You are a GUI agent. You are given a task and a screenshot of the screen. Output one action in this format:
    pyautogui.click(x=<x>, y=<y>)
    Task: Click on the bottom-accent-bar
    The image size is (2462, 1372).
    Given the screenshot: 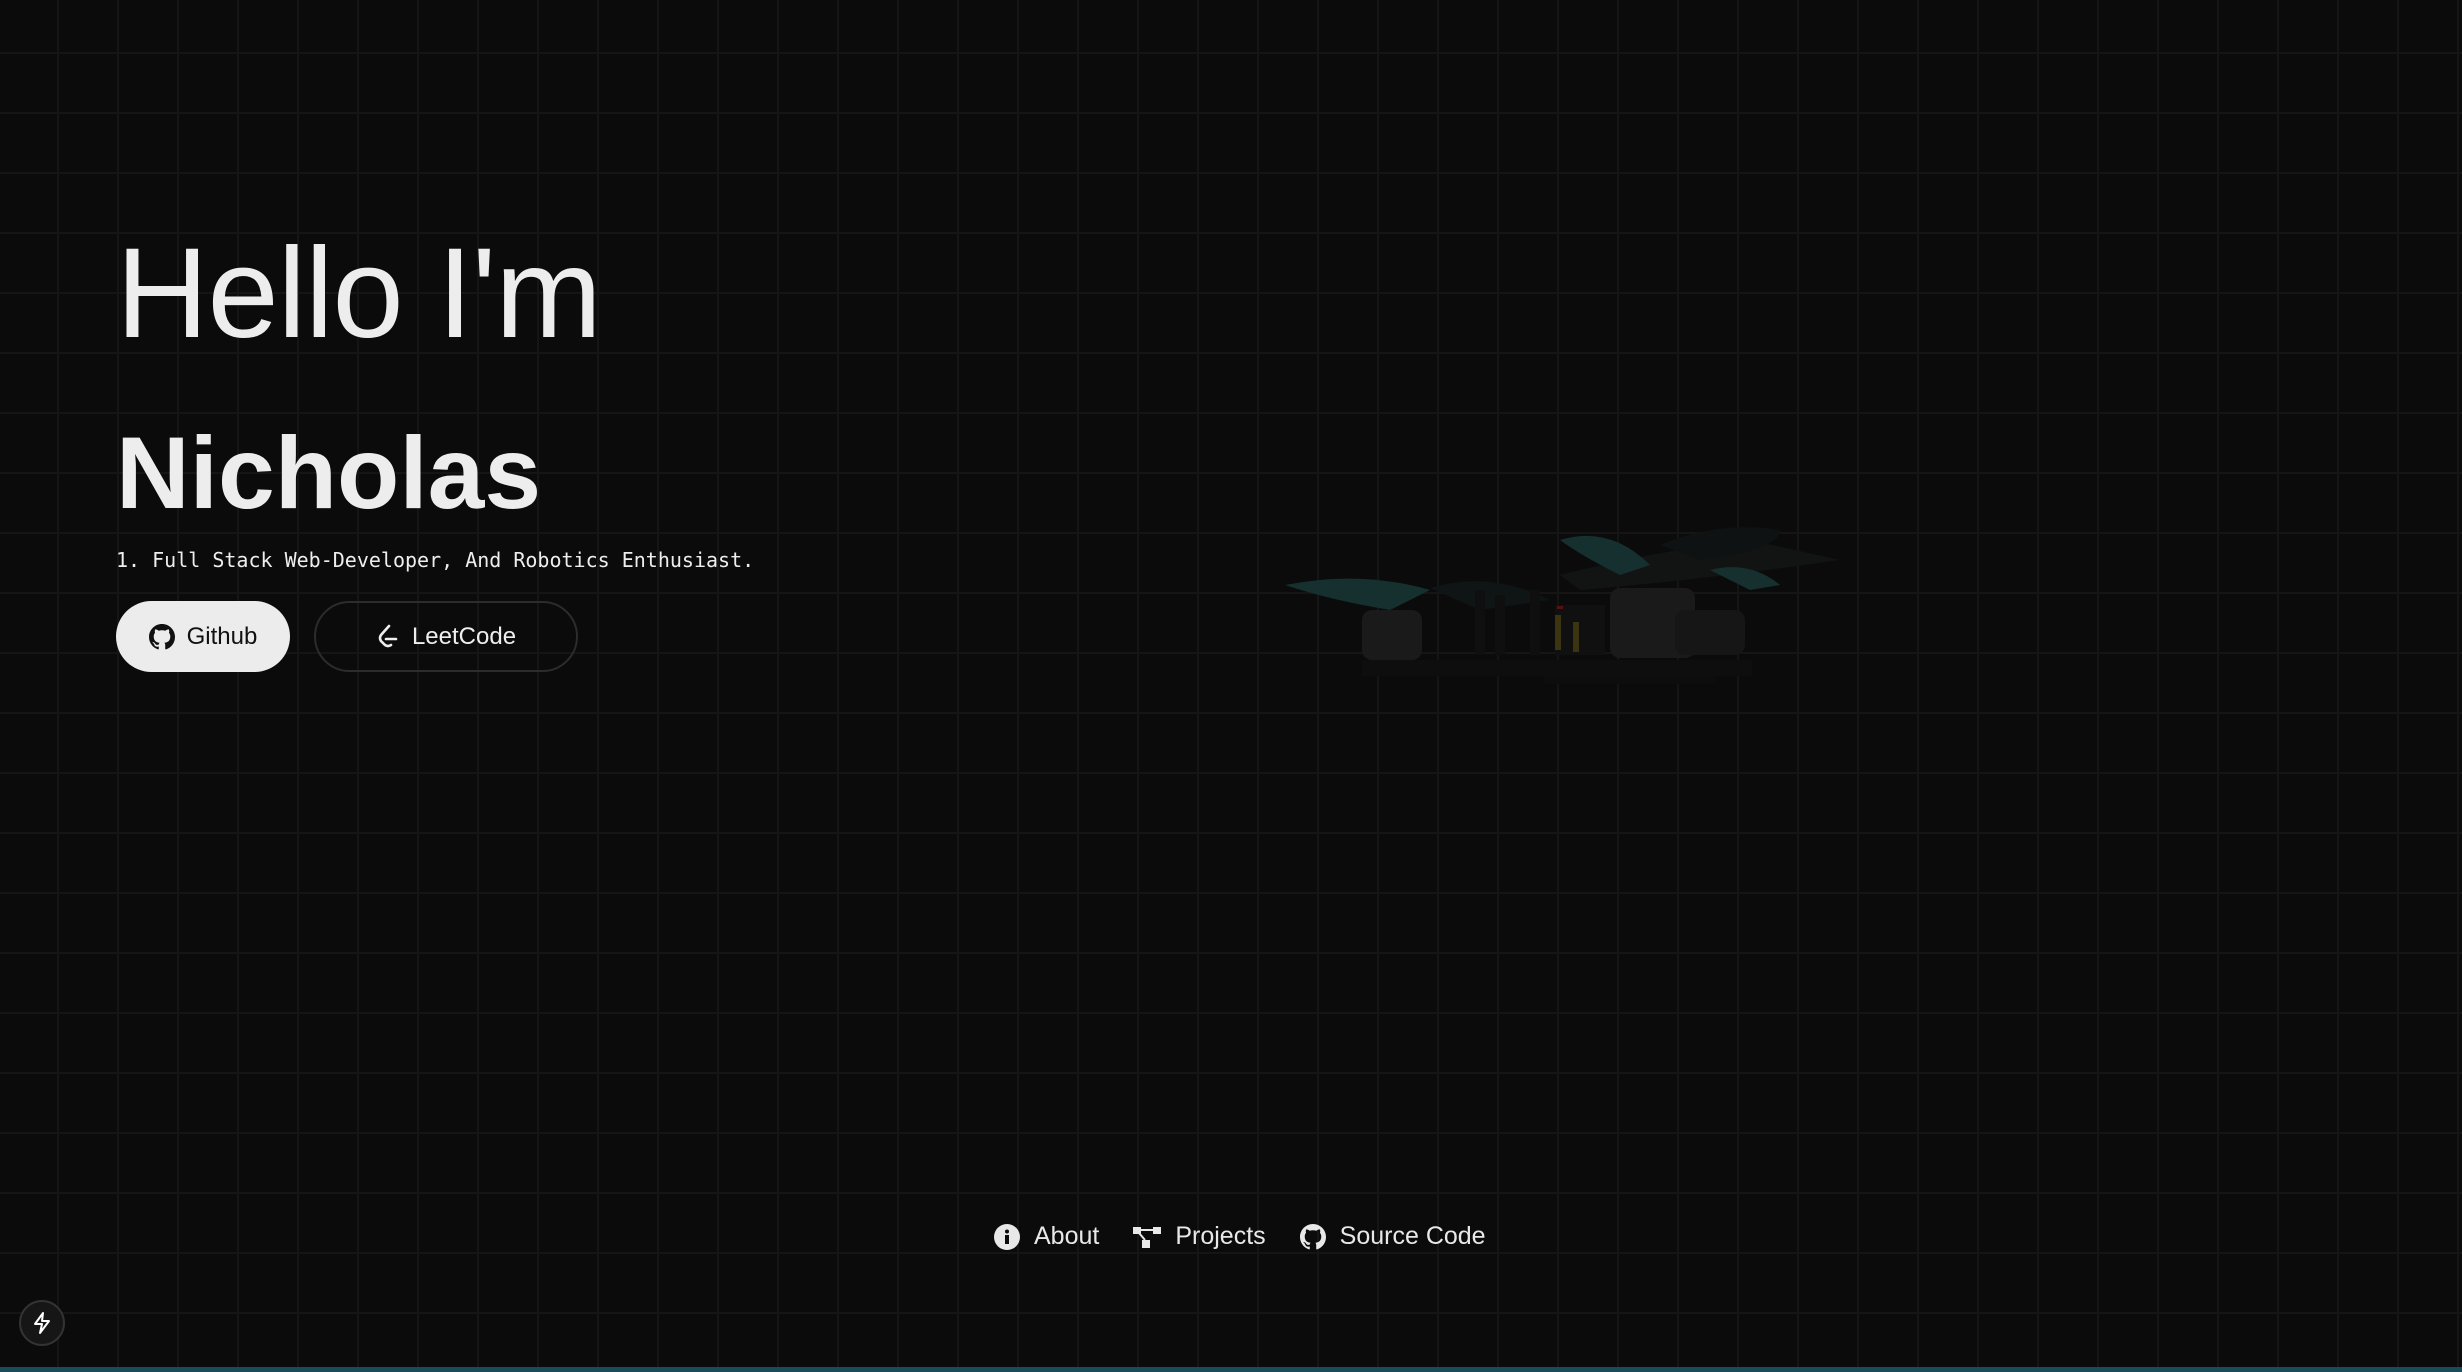 What is the action you would take?
    pyautogui.click(x=1231, y=1369)
    